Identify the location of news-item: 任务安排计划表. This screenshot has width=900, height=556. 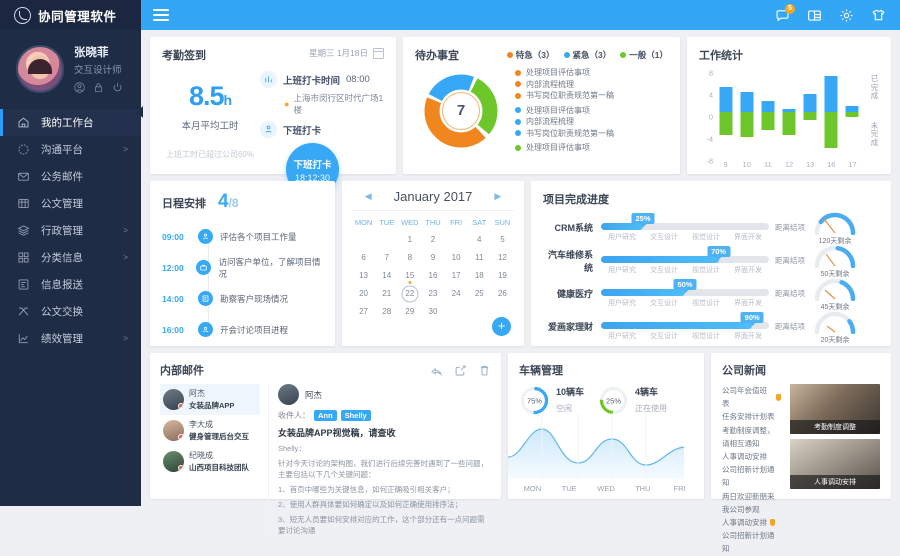
(751, 416).